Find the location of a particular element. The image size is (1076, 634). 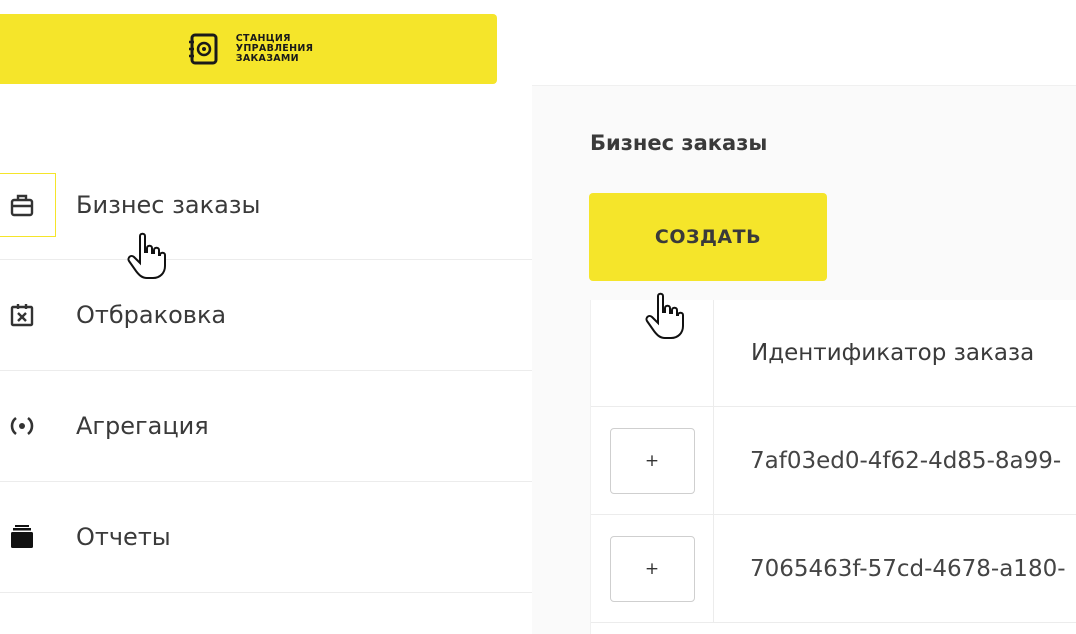

sidebar-item-business-orders: Бизнес заказы is located at coordinates (266, 205).